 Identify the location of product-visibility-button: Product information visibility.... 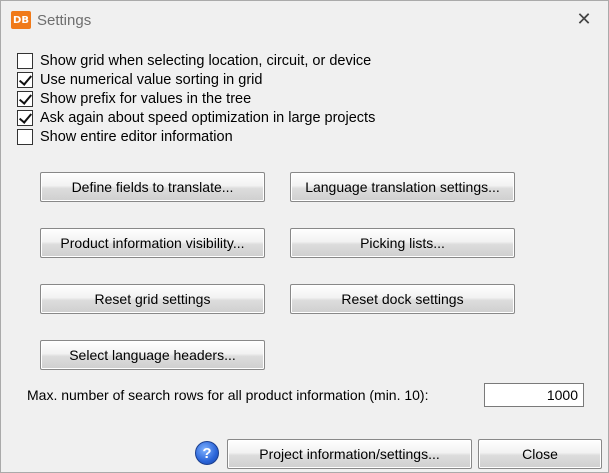
(152, 243).